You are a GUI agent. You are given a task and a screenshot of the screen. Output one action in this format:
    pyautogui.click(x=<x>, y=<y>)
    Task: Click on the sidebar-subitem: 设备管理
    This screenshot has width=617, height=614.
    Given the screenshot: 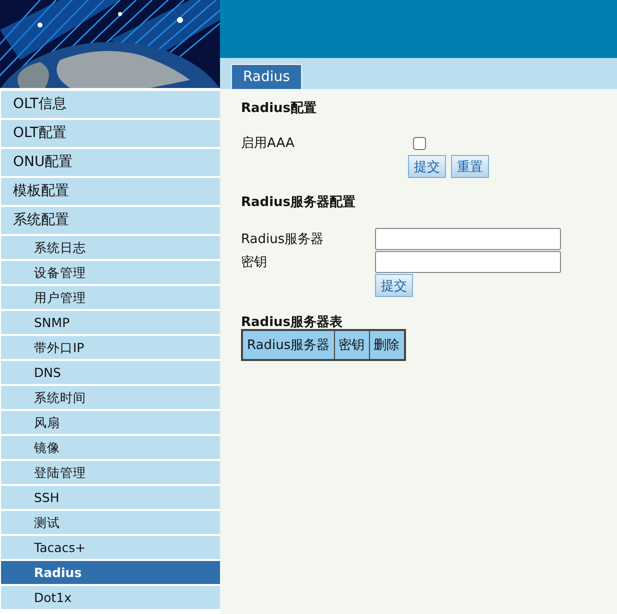 What is the action you would take?
    pyautogui.click(x=110, y=272)
    